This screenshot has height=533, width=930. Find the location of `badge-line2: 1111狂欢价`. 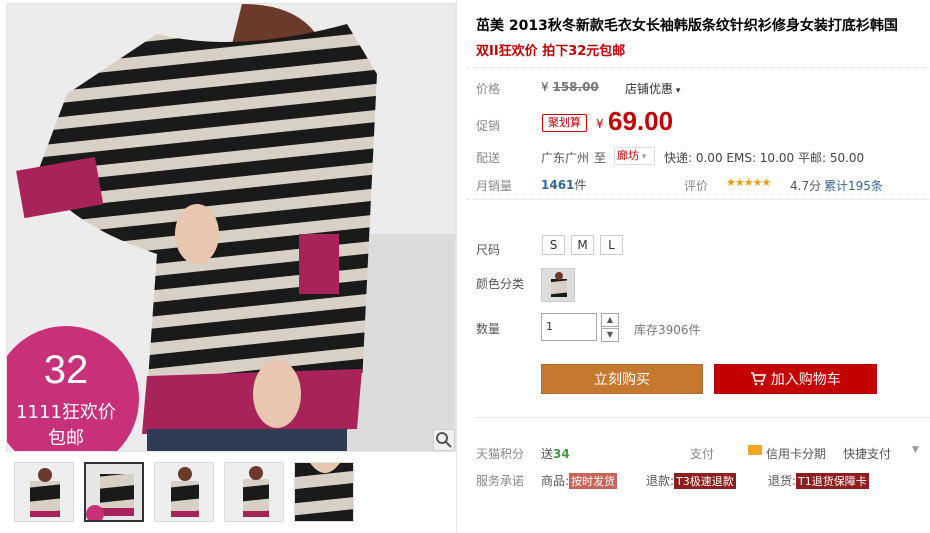

badge-line2: 1111狂欢价 is located at coordinates (66, 412).